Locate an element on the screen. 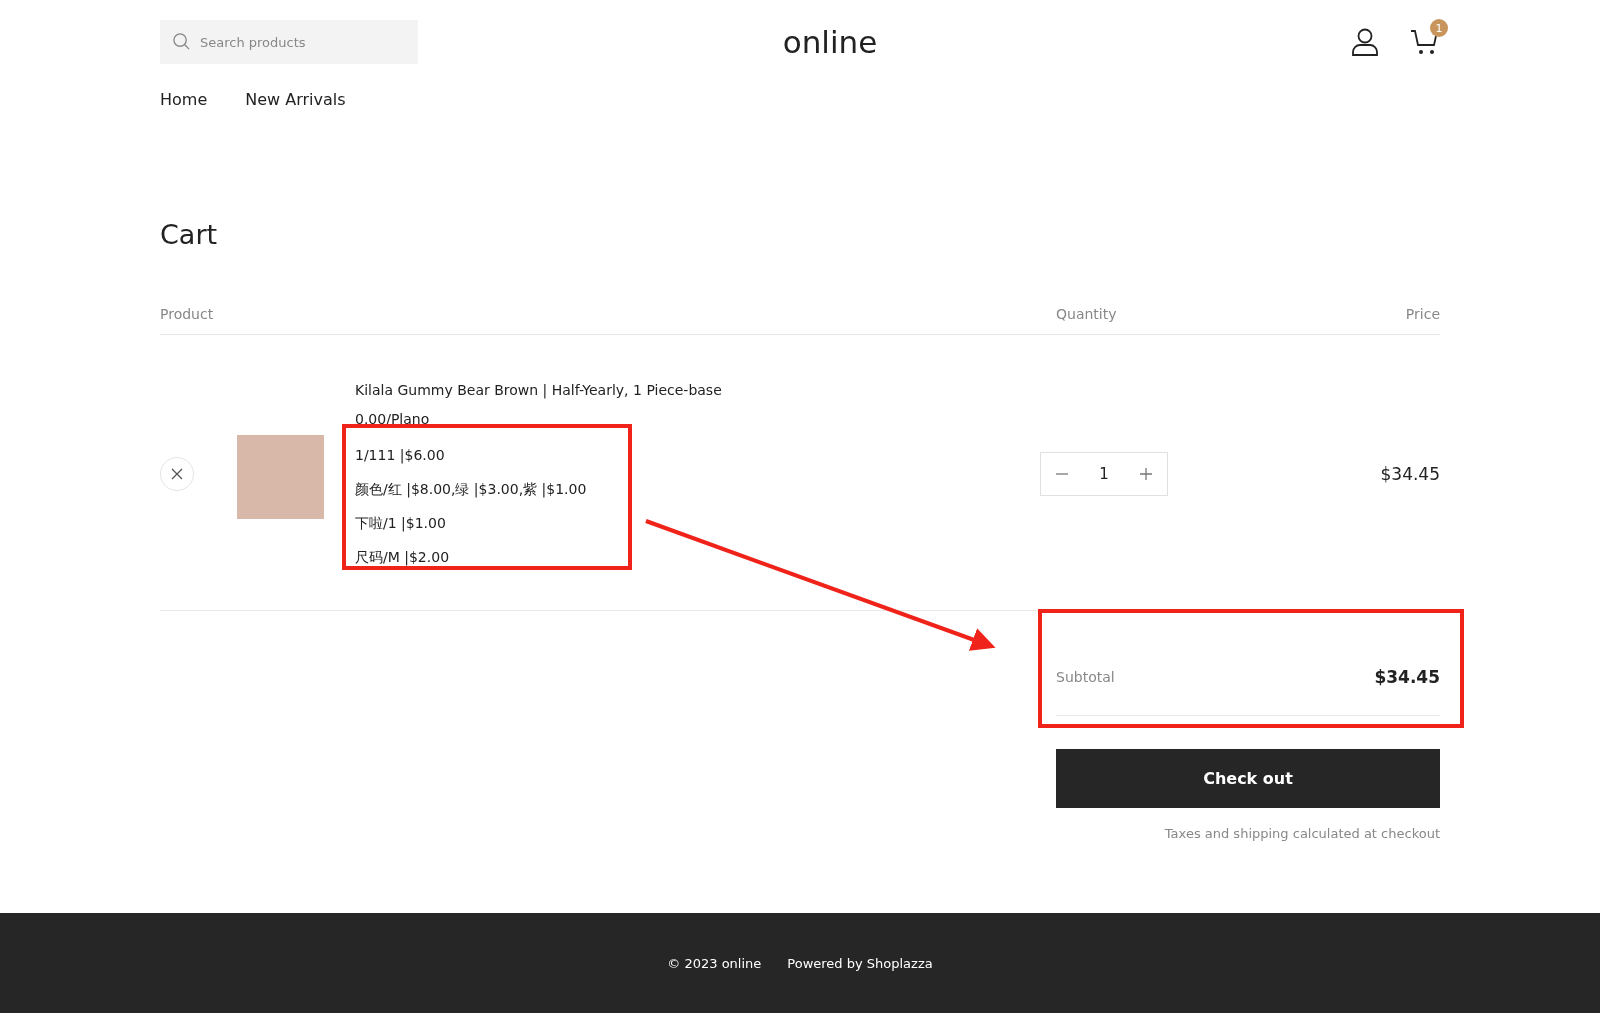 The height and width of the screenshot is (1013, 1600). tax-note: Taxes and shipping calculated at checkout is located at coordinates (1301, 833).